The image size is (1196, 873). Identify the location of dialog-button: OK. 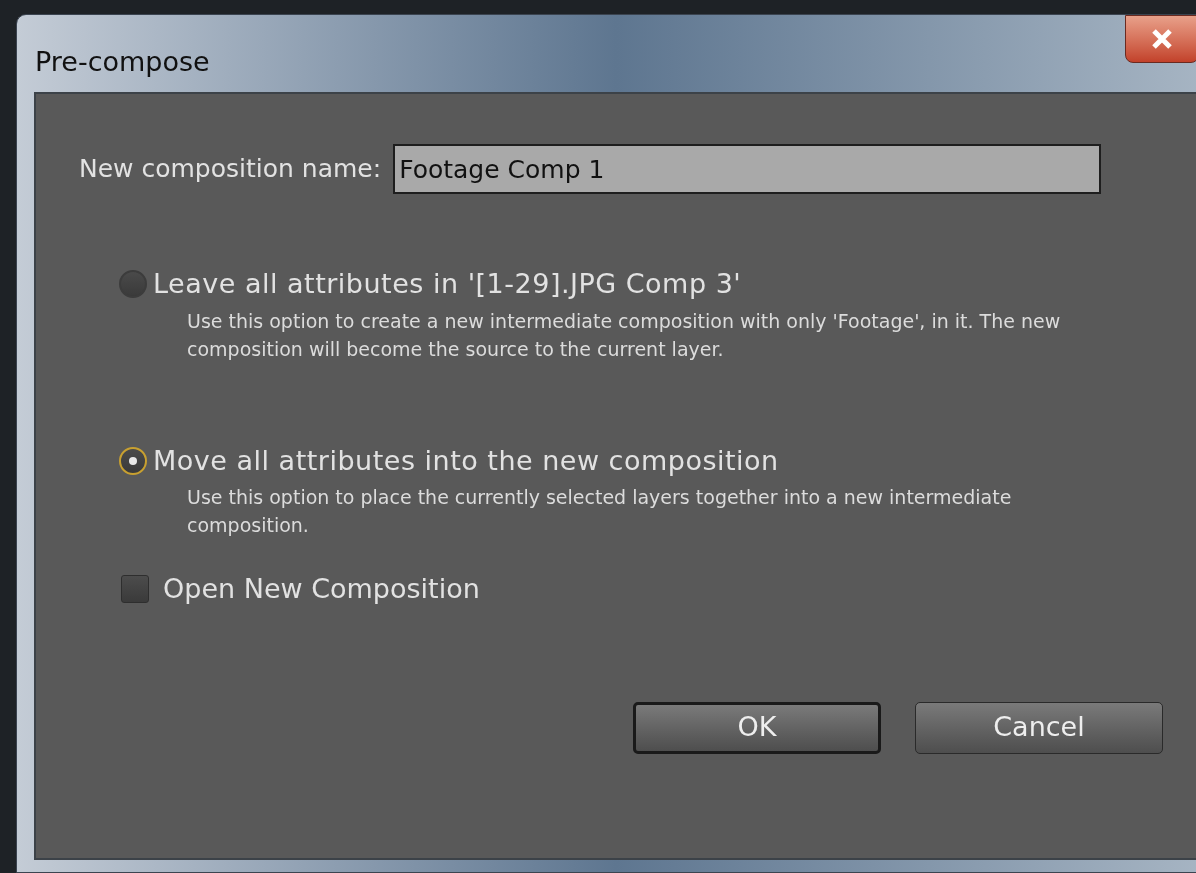
(757, 727).